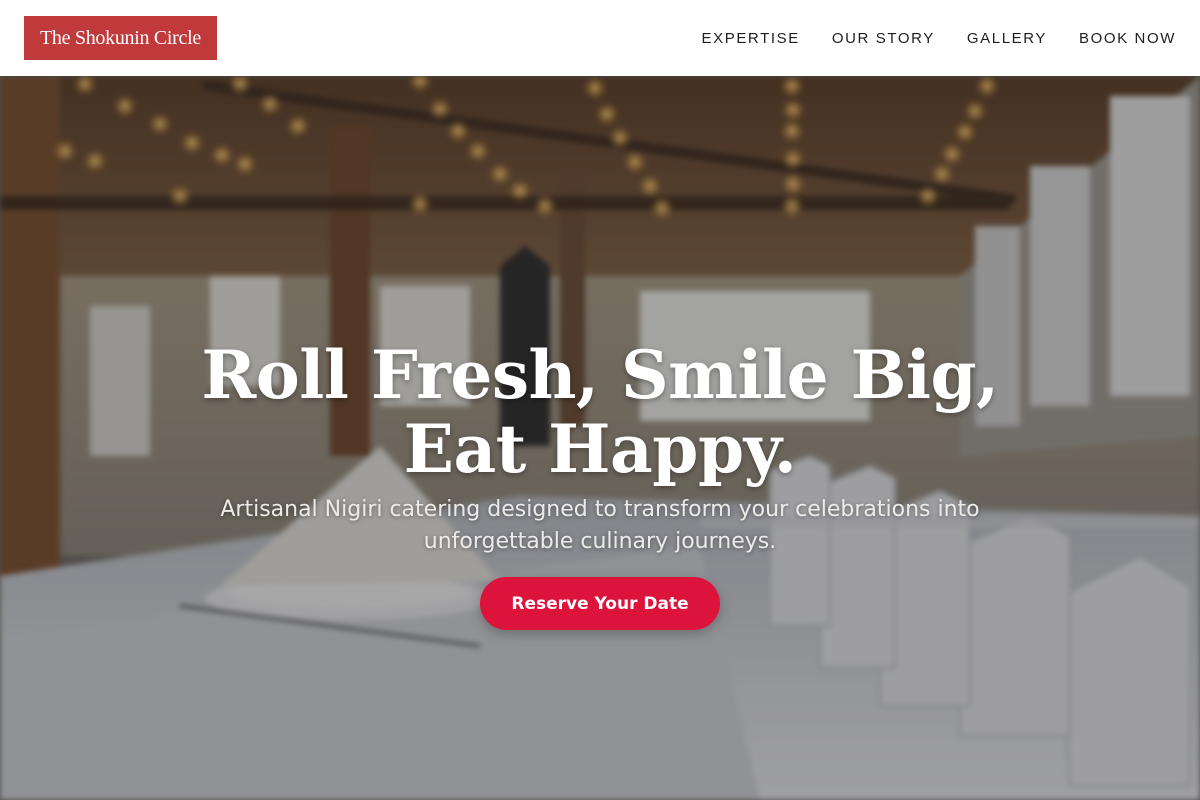 Image resolution: width=1200 pixels, height=800 pixels. I want to click on nav-link-gallery: GALLERY, so click(1007, 38).